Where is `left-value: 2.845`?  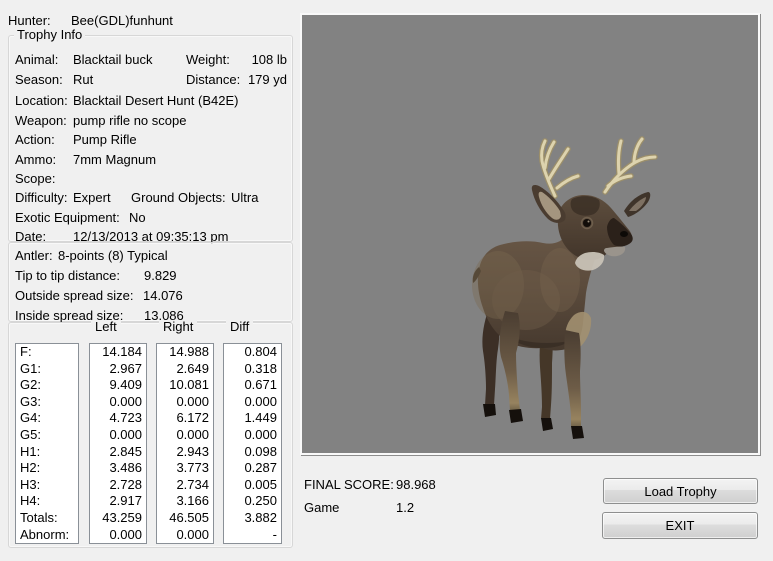 left-value: 2.845 is located at coordinates (125, 451).